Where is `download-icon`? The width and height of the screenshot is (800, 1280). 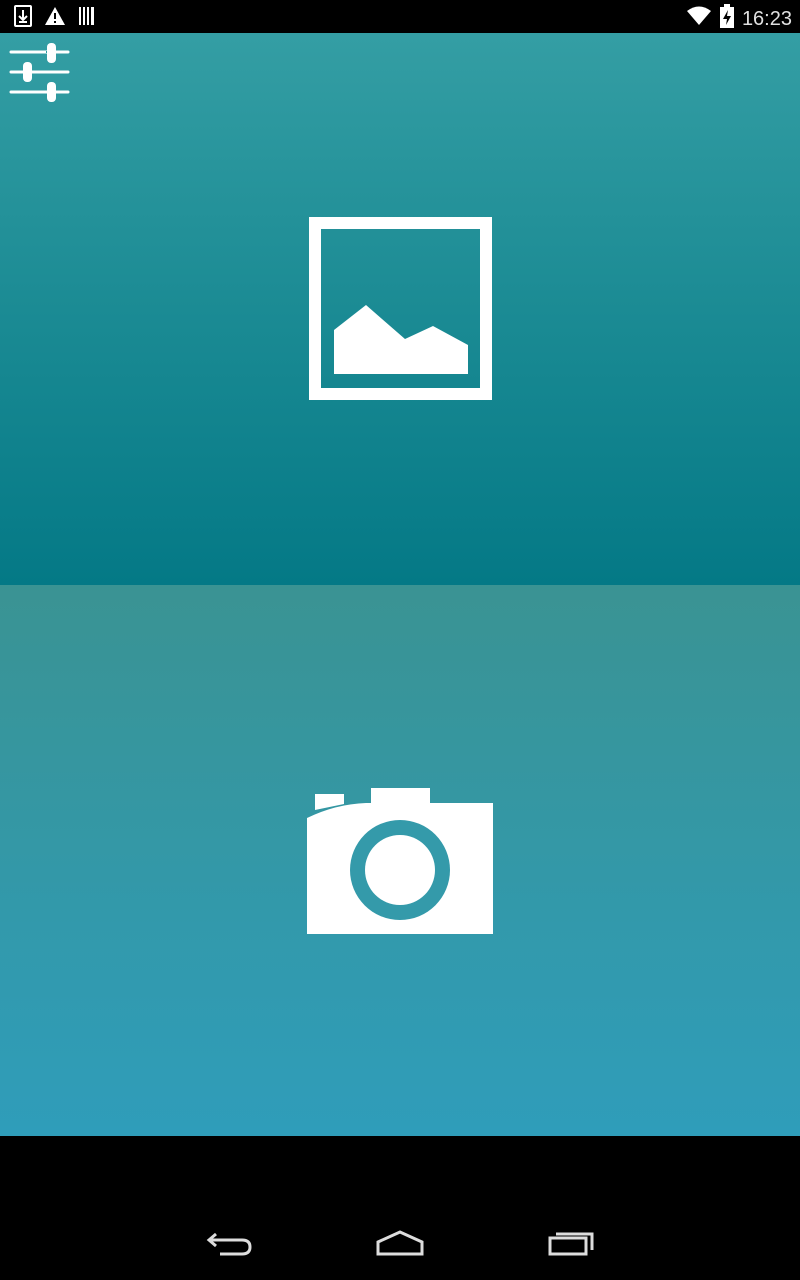 download-icon is located at coordinates (23, 18).